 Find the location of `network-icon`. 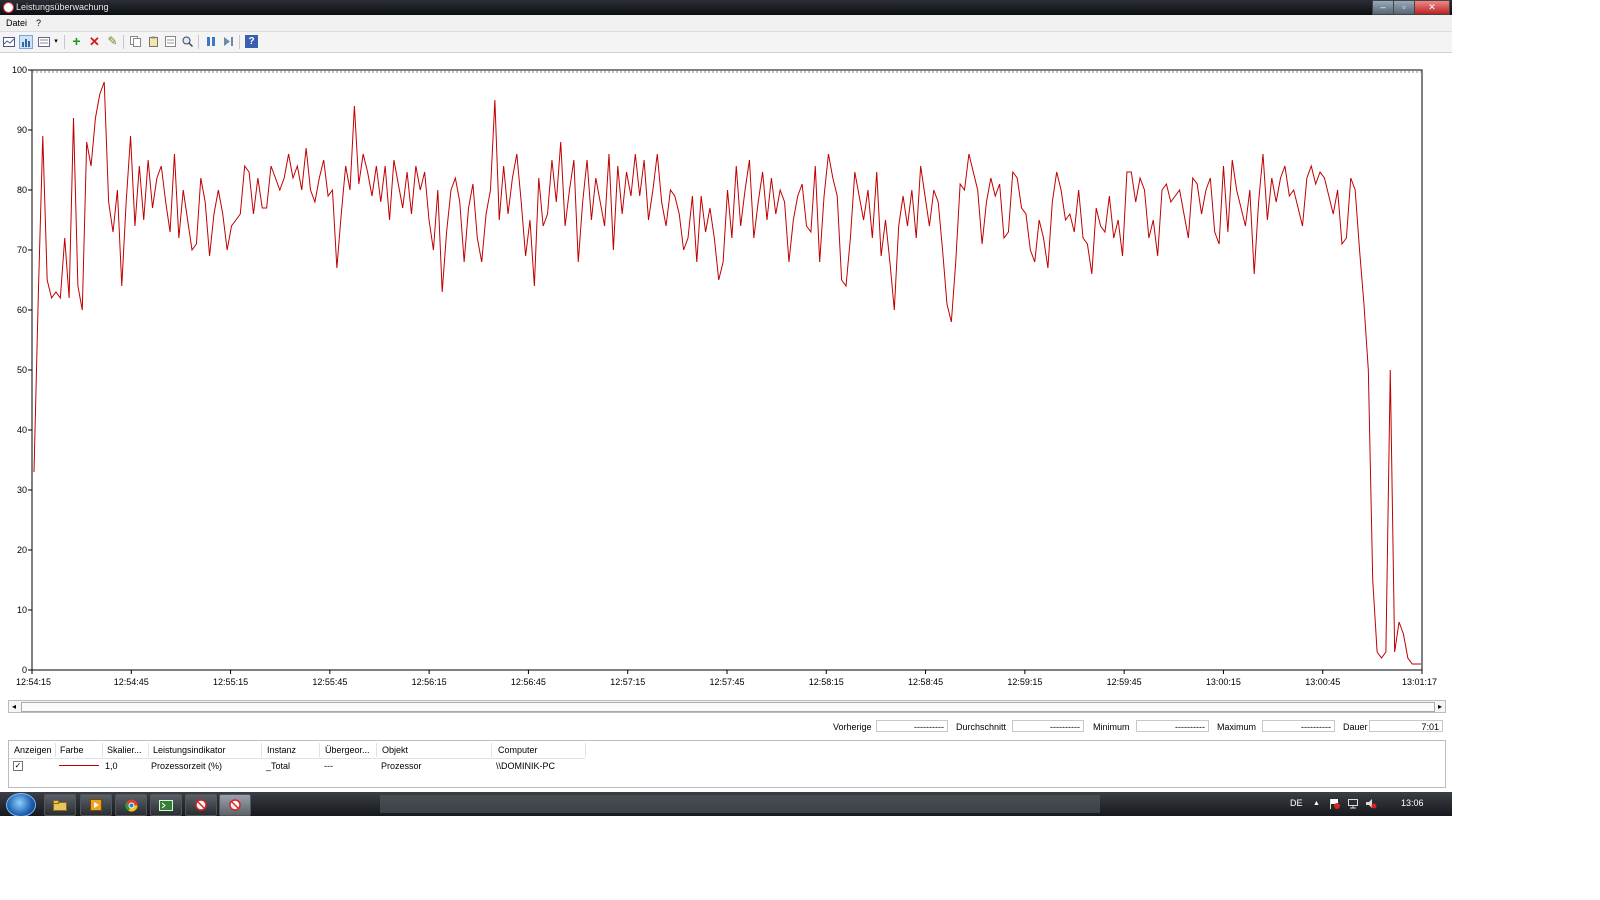

network-icon is located at coordinates (1353, 804).